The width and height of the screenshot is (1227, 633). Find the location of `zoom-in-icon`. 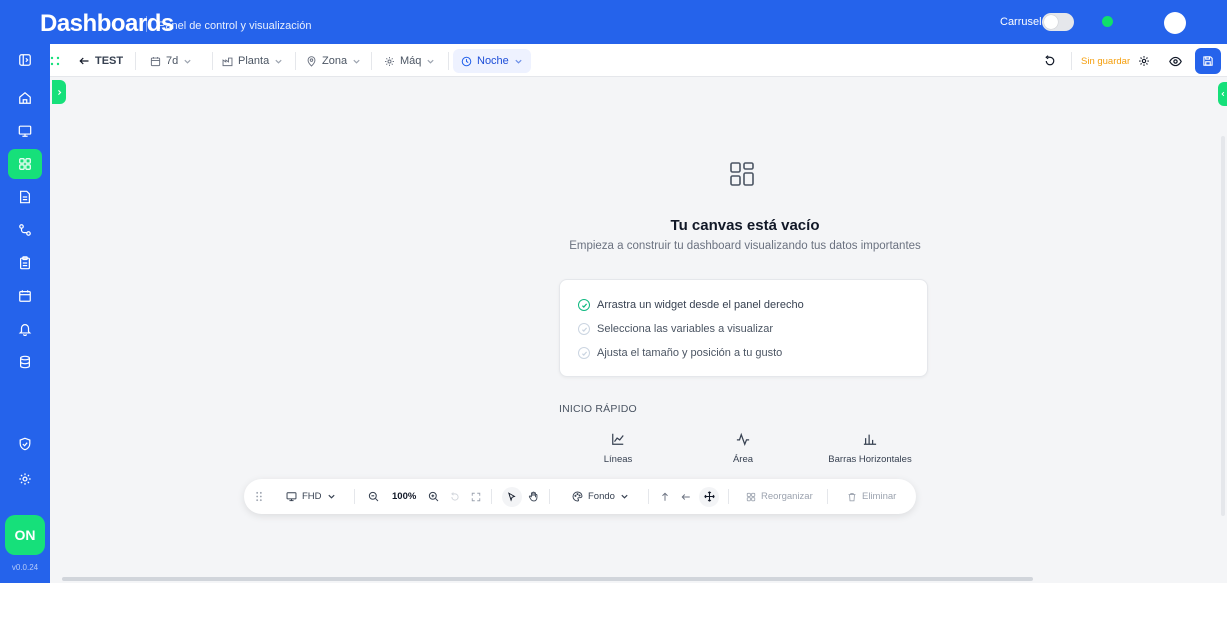

zoom-in-icon is located at coordinates (433, 496).